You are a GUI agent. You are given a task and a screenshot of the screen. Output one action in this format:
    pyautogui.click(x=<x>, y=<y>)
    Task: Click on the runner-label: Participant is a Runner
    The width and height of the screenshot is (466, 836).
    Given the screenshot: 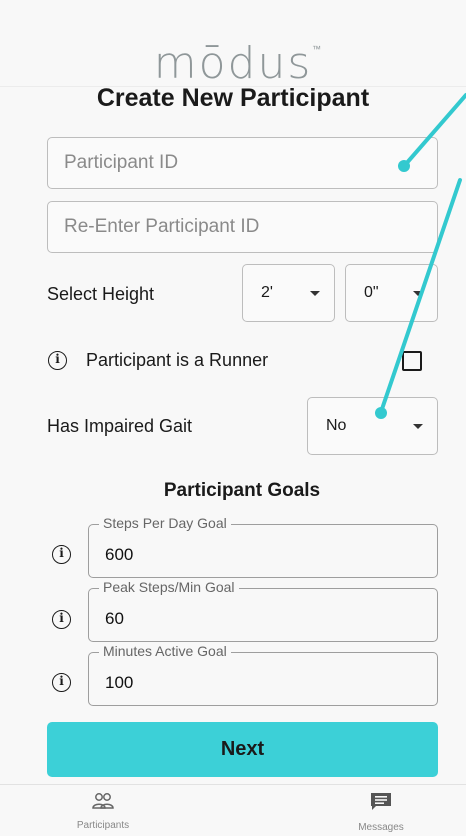 What is the action you would take?
    pyautogui.click(x=177, y=360)
    